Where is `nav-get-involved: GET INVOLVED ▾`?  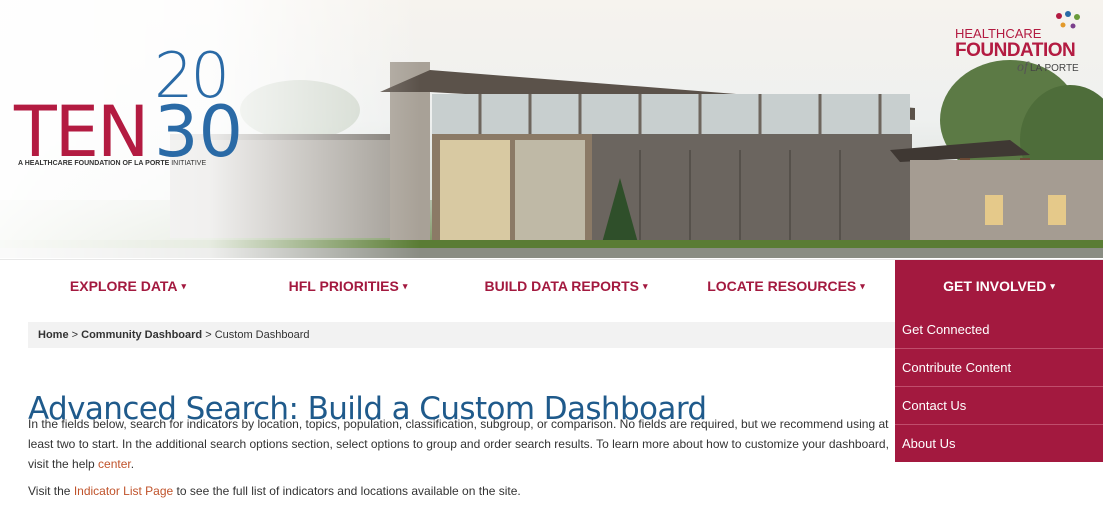 nav-get-involved: GET INVOLVED ▾ is located at coordinates (999, 286).